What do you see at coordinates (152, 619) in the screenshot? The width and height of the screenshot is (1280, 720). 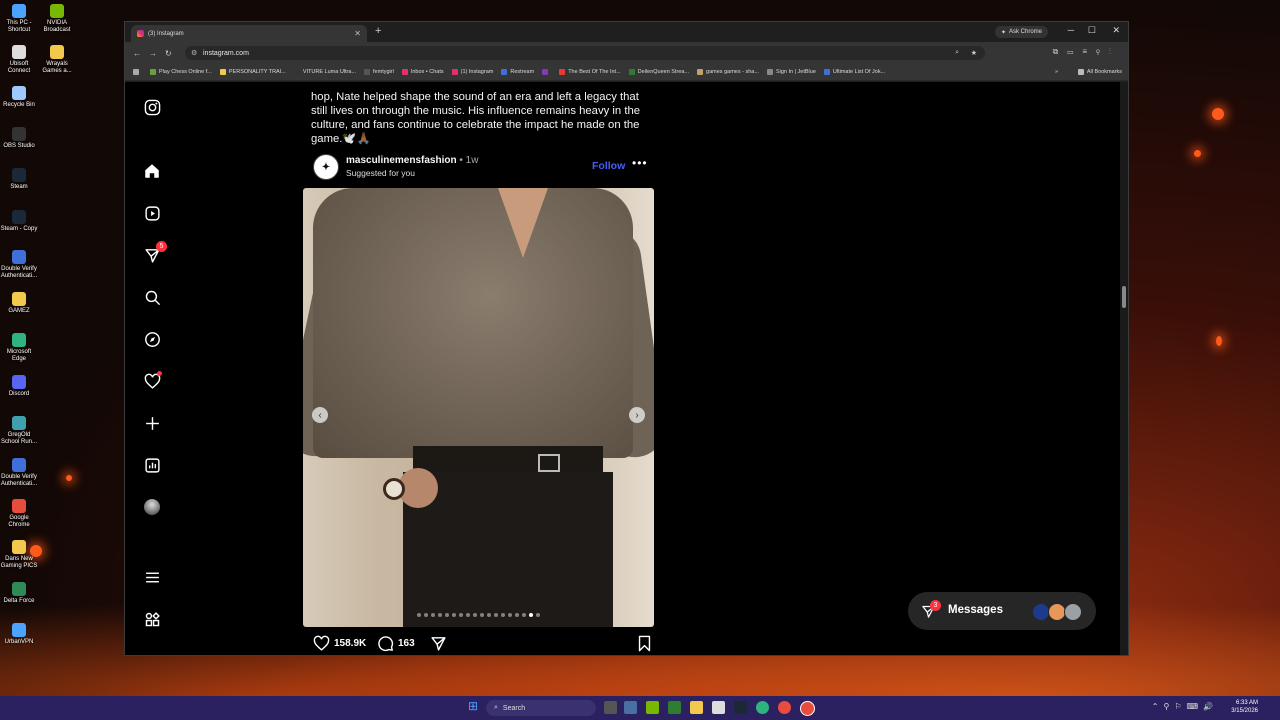 I see `also-from-meta-icon` at bounding box center [152, 619].